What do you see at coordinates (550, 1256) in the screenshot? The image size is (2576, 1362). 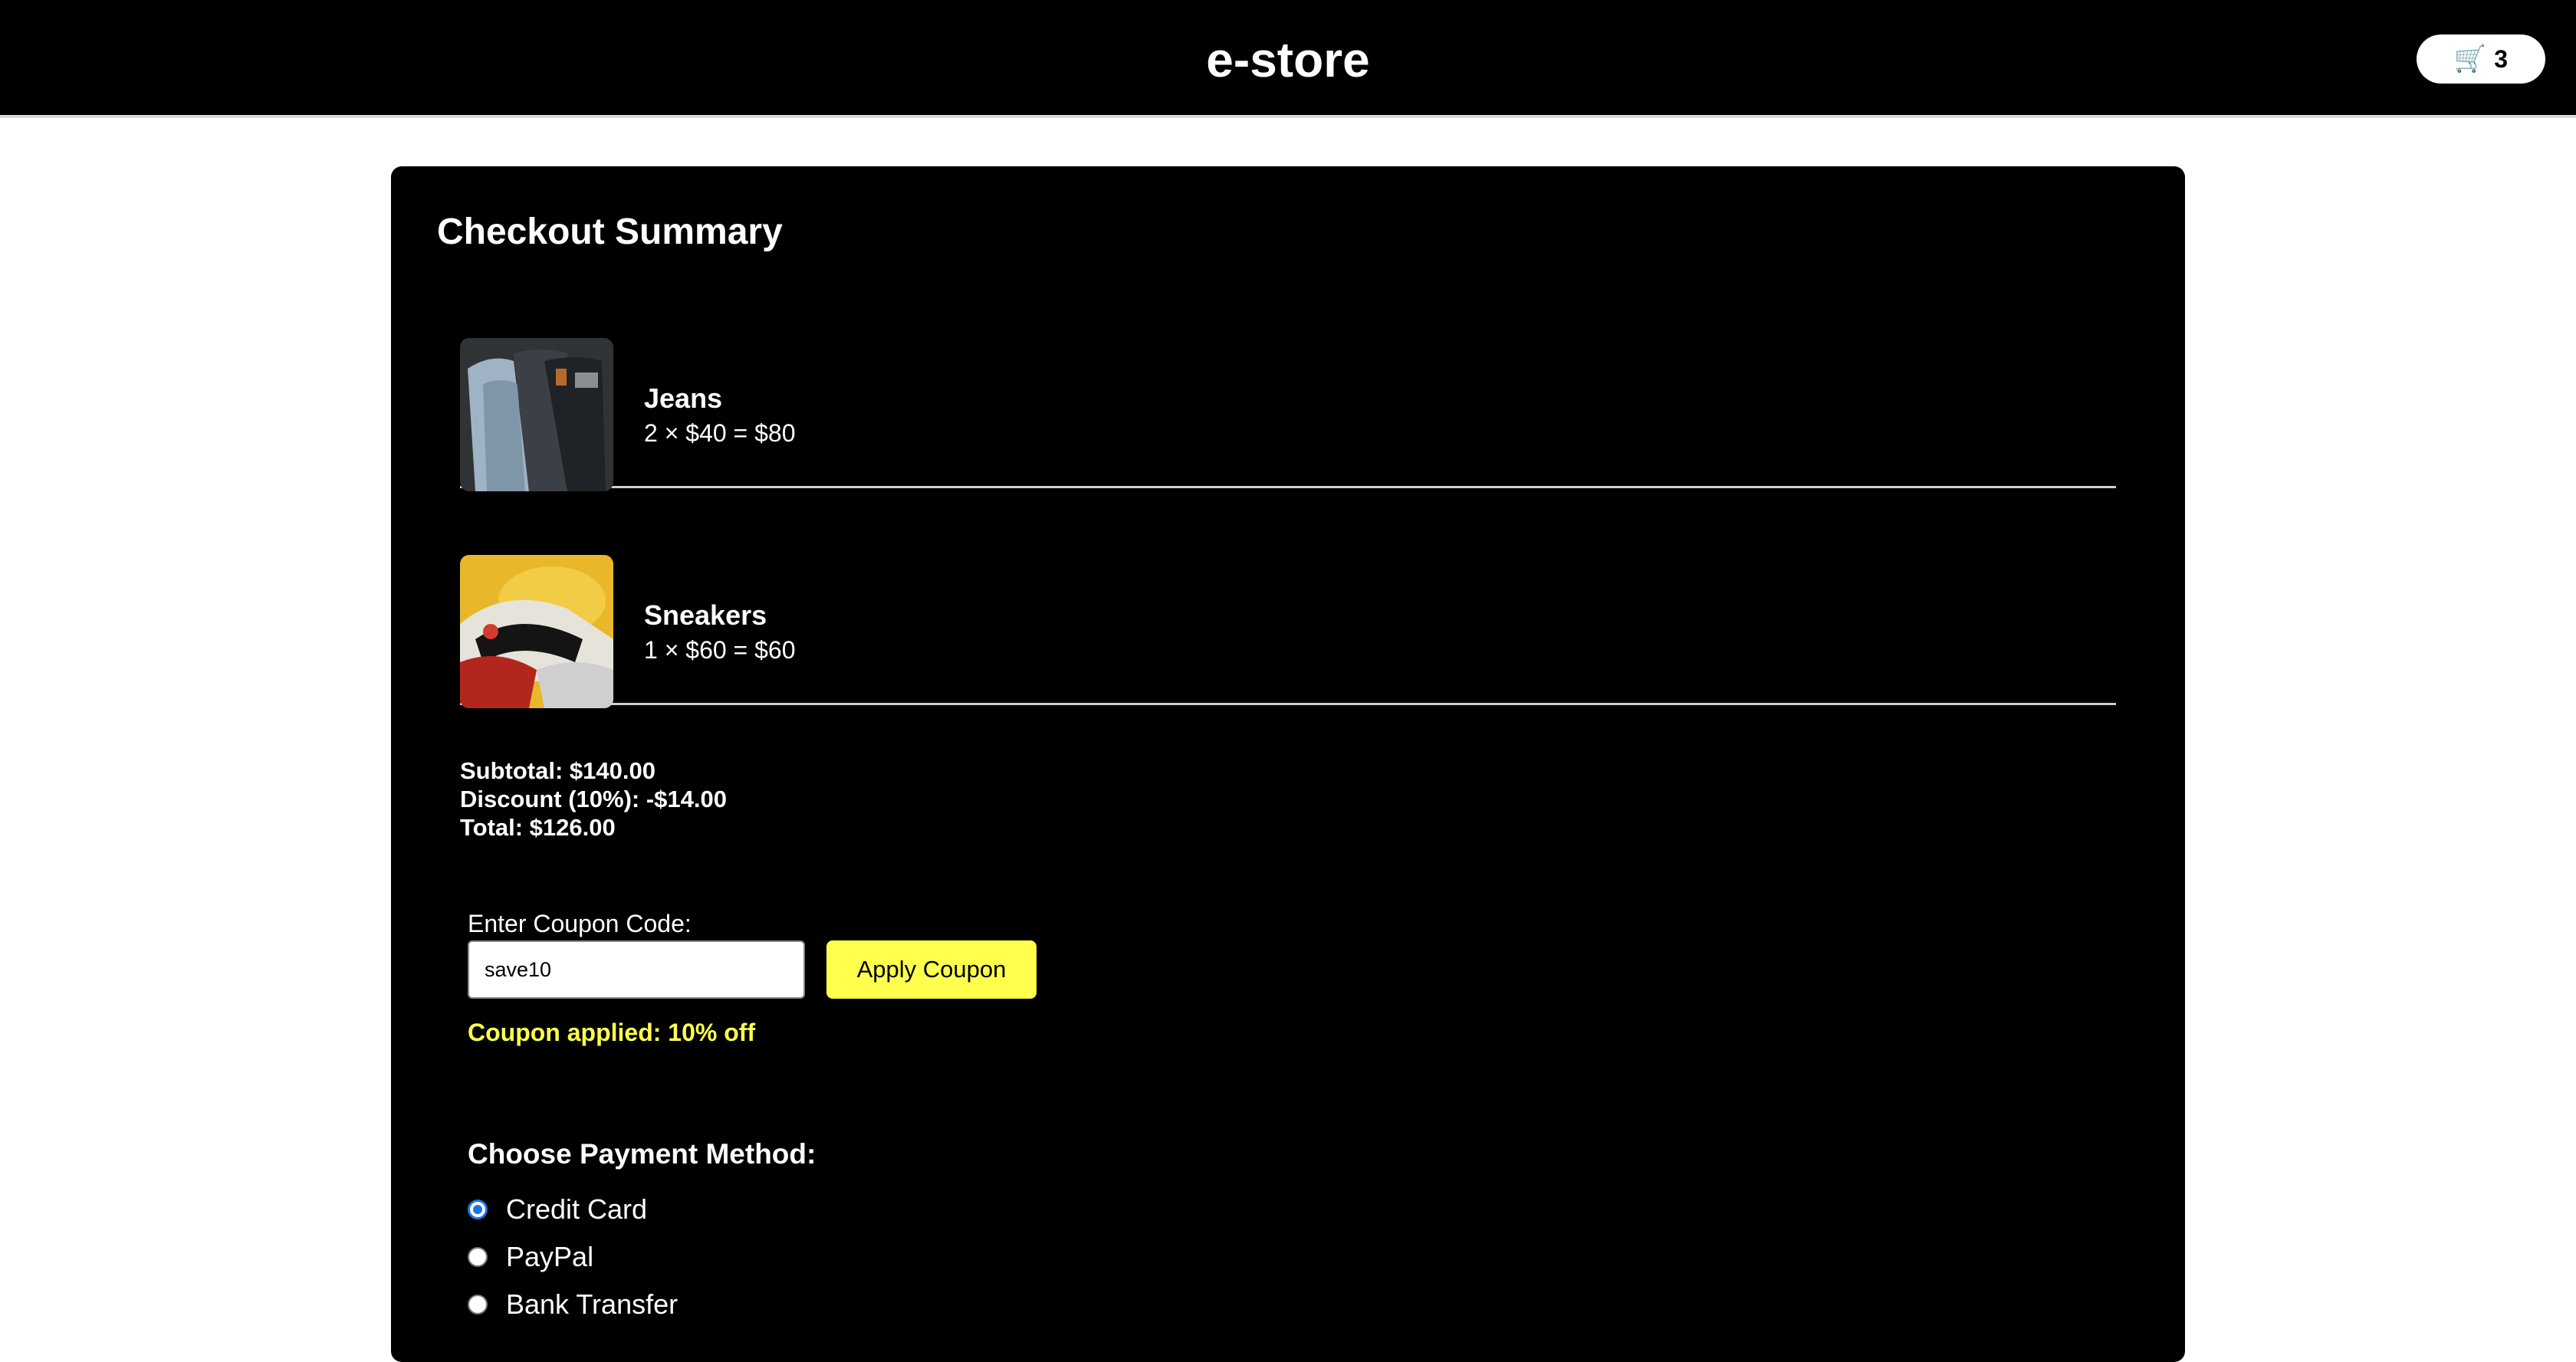 I see `payment-option-label: PayPal` at bounding box center [550, 1256].